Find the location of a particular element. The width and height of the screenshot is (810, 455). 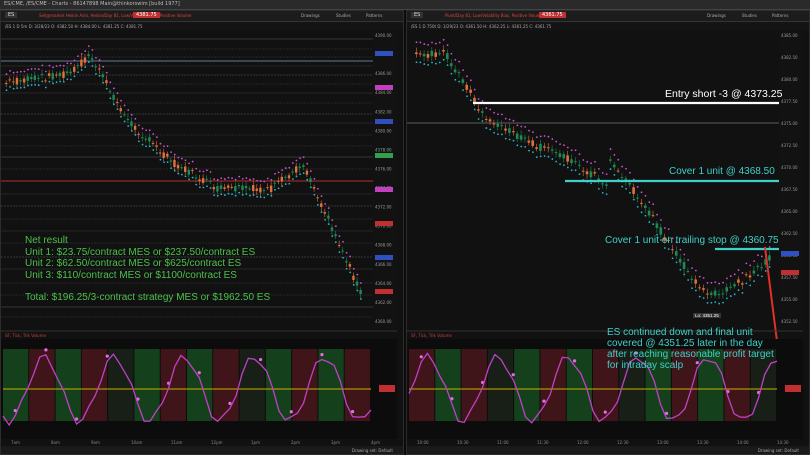

price-axis-tick: 4367.50 is located at coordinates (789, 189).